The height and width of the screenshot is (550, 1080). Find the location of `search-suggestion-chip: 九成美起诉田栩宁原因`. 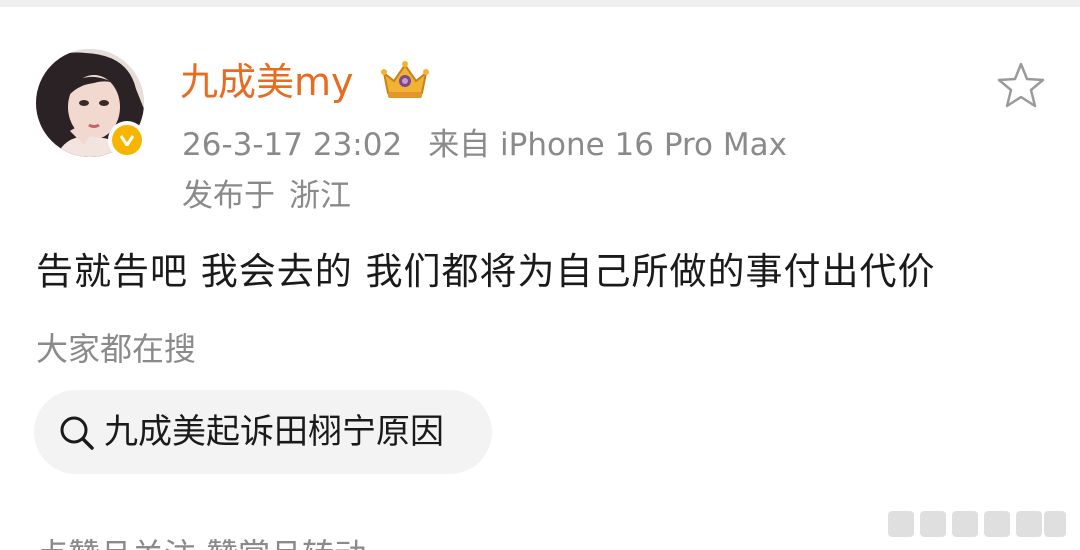

search-suggestion-chip: 九成美起诉田栩宁原因 is located at coordinates (263, 432).